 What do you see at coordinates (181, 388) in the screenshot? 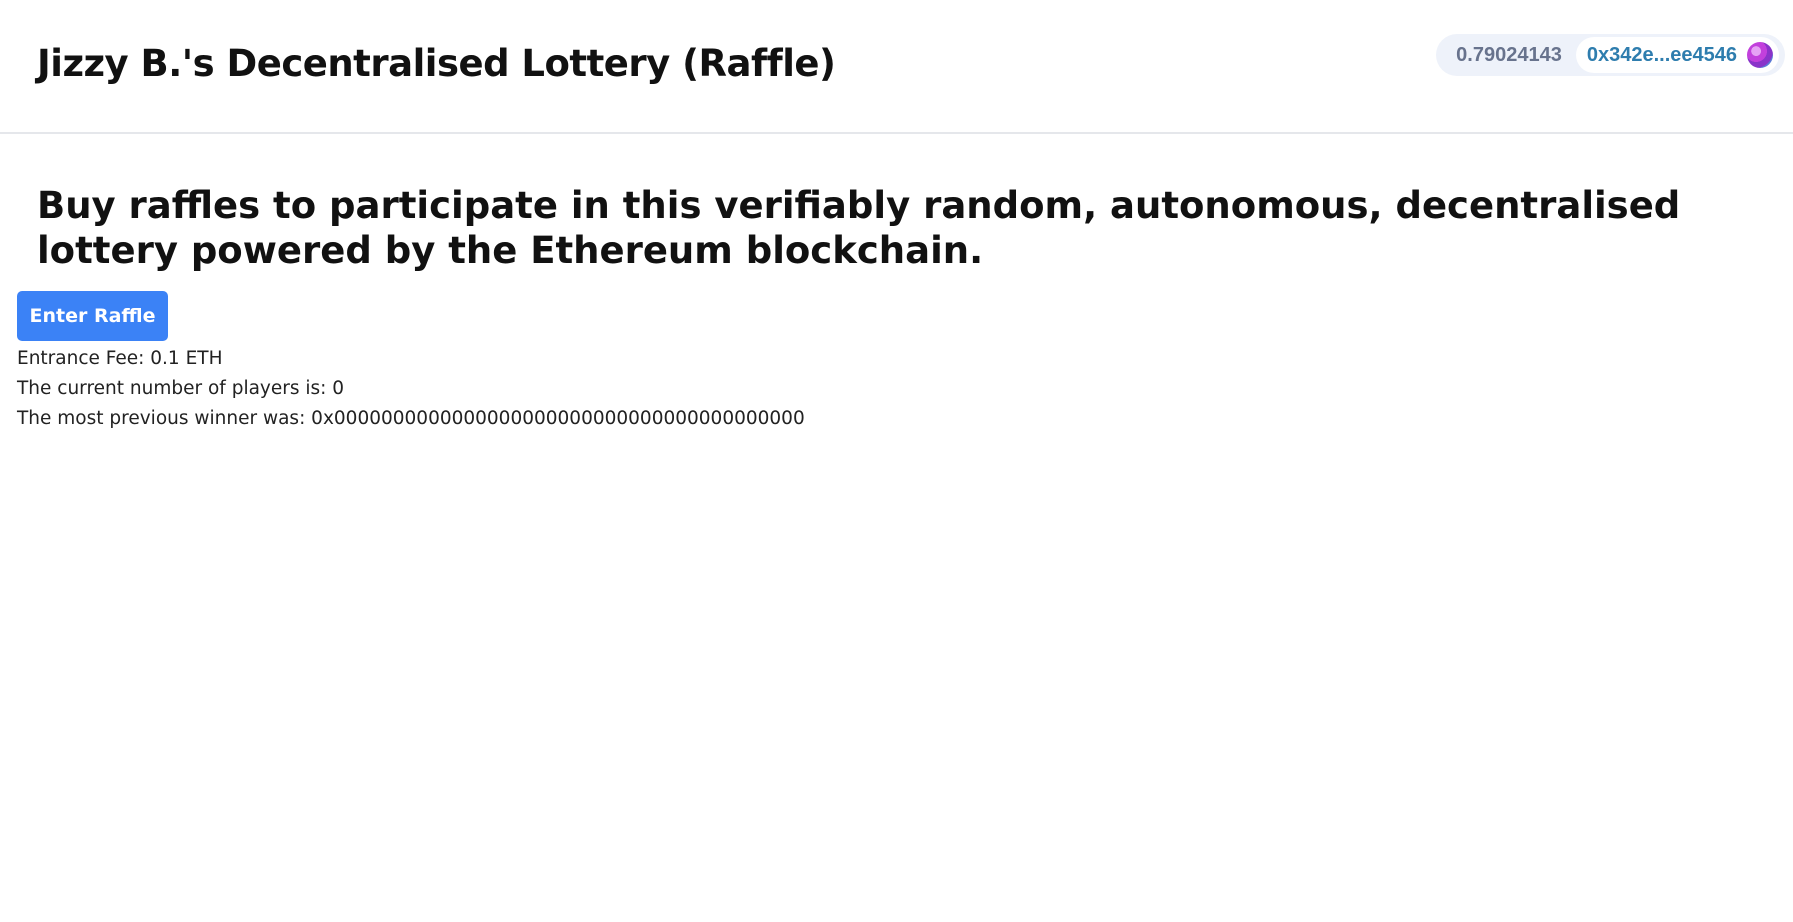
I see `players-count-text: The current number of players is: 0` at bounding box center [181, 388].